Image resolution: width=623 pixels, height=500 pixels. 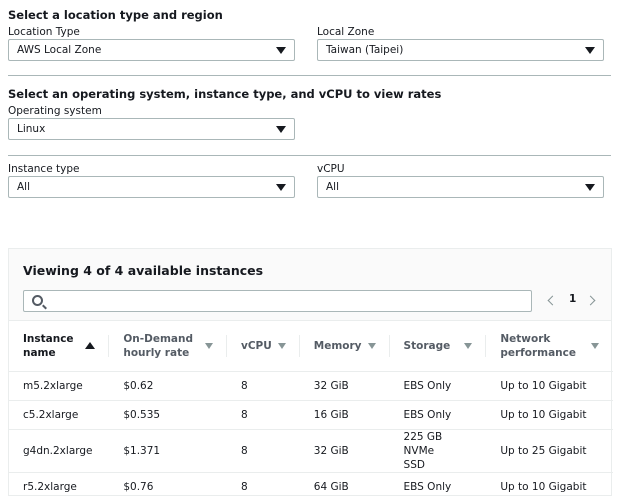 I want to click on instance-type-value: All, so click(x=24, y=187).